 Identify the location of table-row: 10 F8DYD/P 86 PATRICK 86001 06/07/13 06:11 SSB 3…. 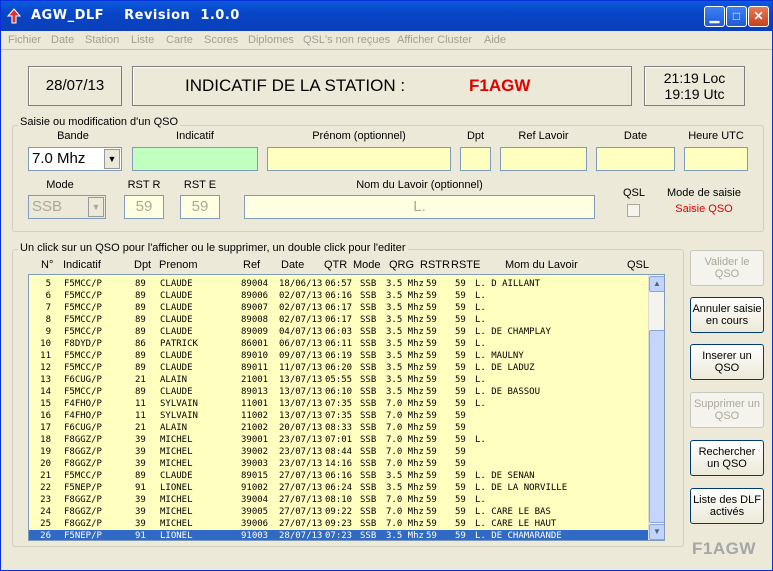
(339, 344).